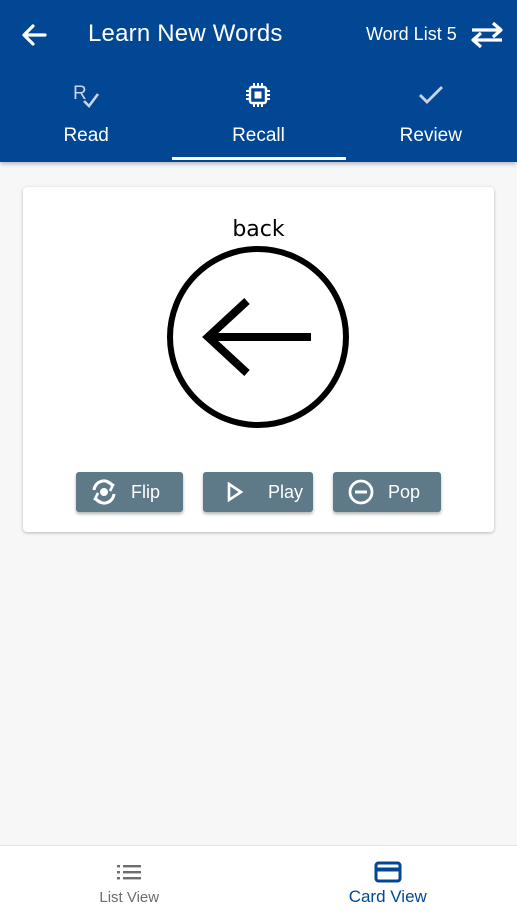  Describe the element at coordinates (404, 491) in the screenshot. I see `pop-button-label: Pop` at that location.